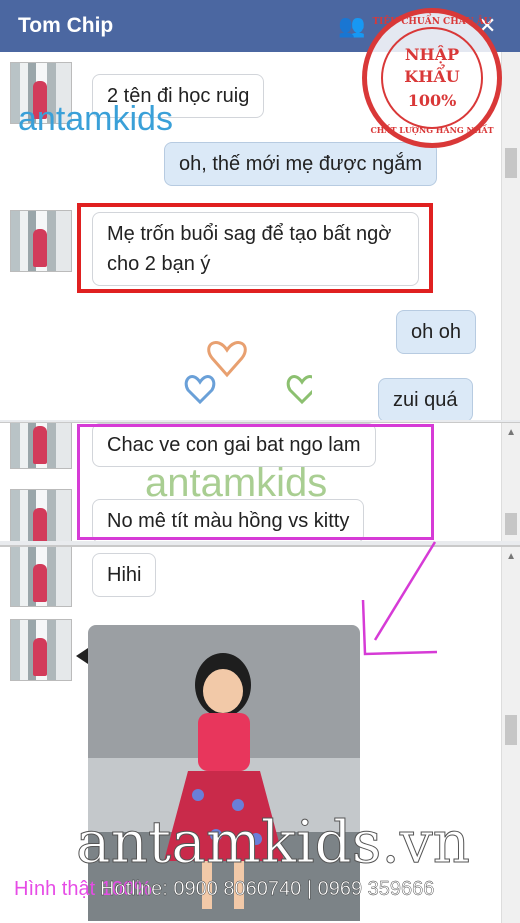 This screenshot has height=923, width=520. What do you see at coordinates (432, 22) in the screenshot?
I see `stamp-ring-top: TIÊU CHUẨN CHÂU ÂU` at bounding box center [432, 22].